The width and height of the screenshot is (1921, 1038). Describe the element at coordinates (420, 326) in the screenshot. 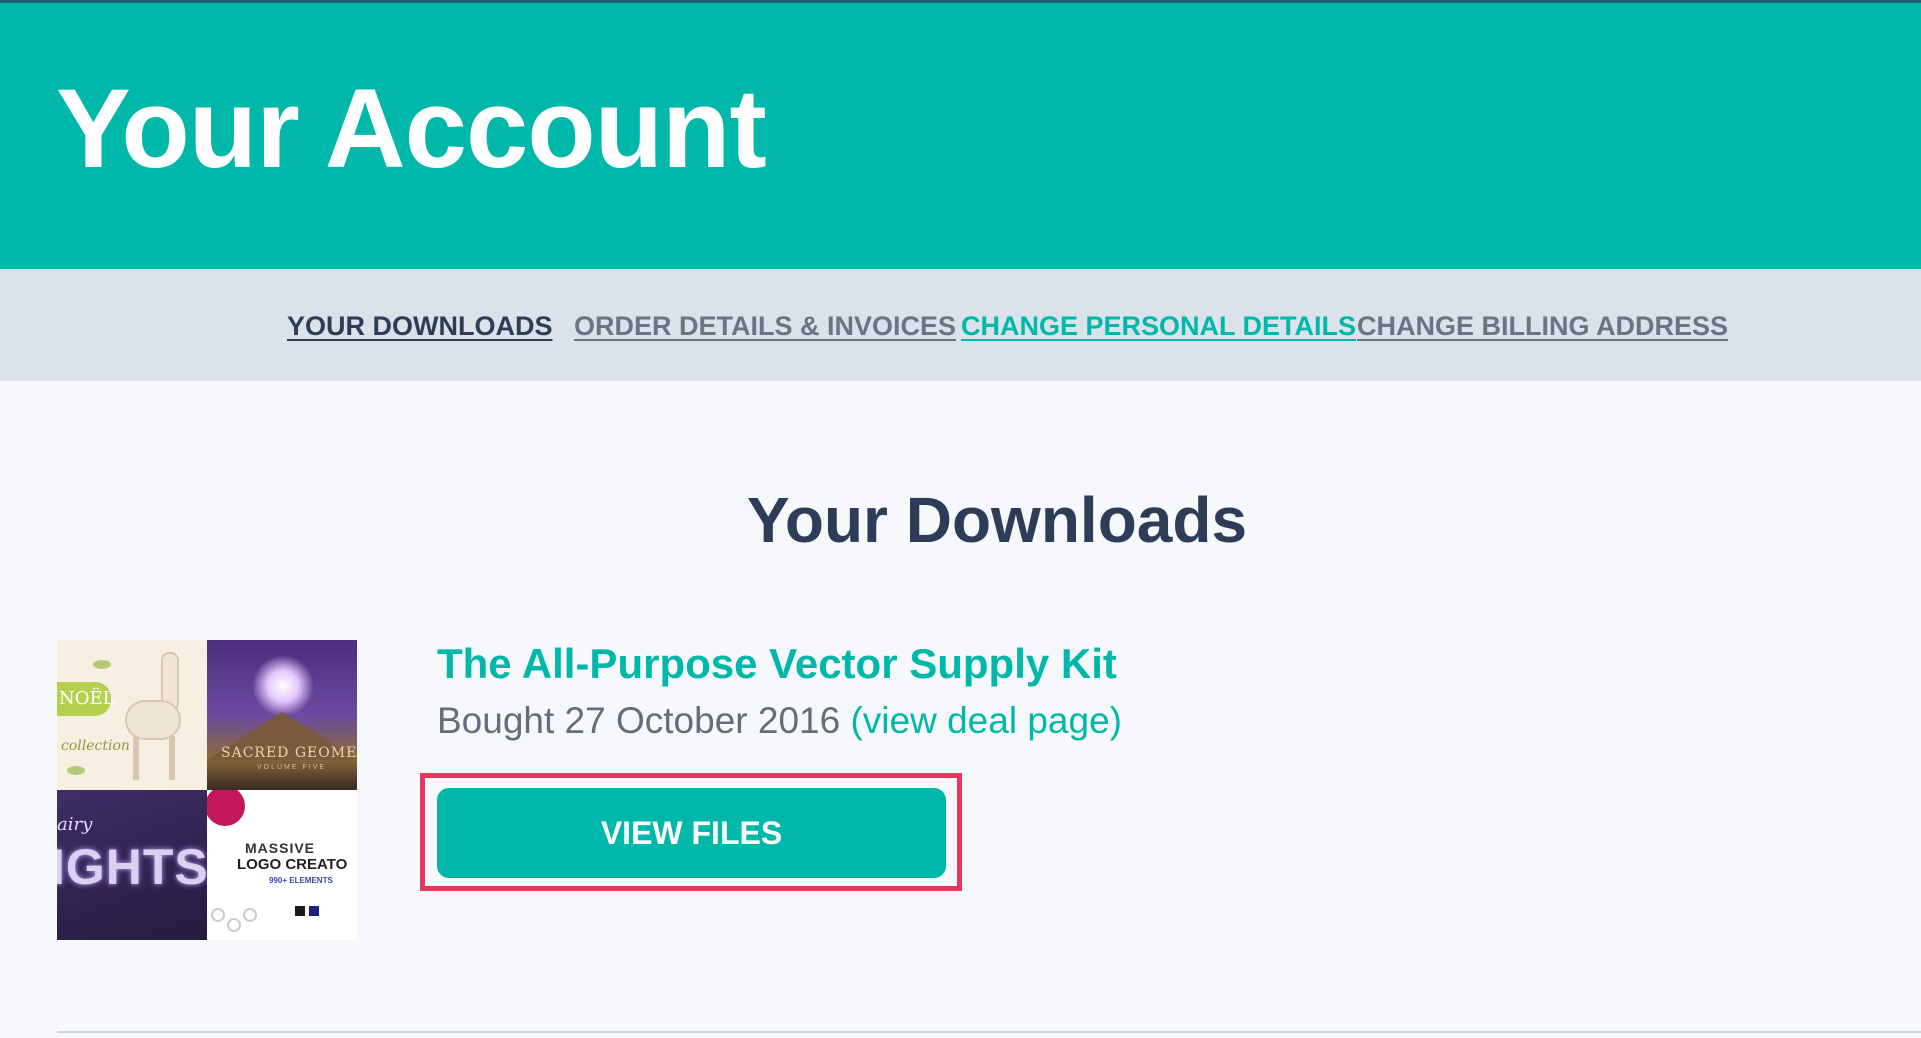

I see `nav-your-downloads: YOUR DOWNLOADS` at that location.